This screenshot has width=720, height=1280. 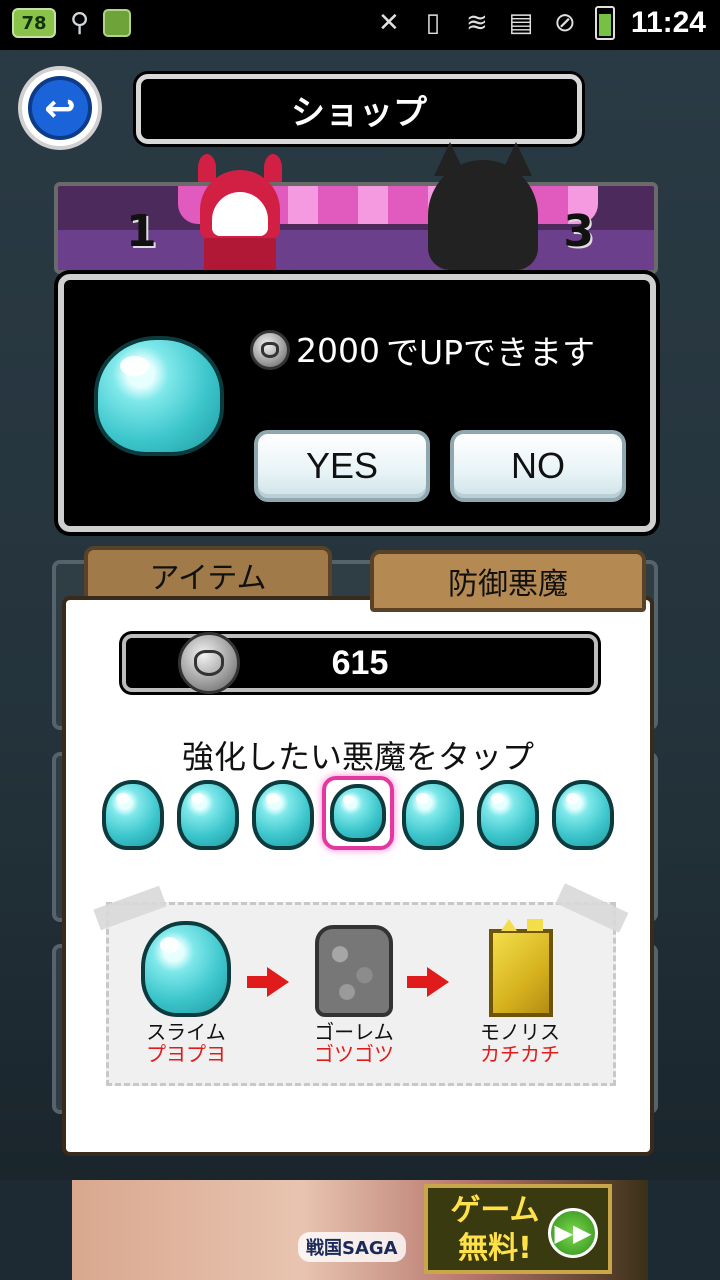 I want to click on evolution-stage-3: モノリス カチカチ, so click(x=520, y=992).